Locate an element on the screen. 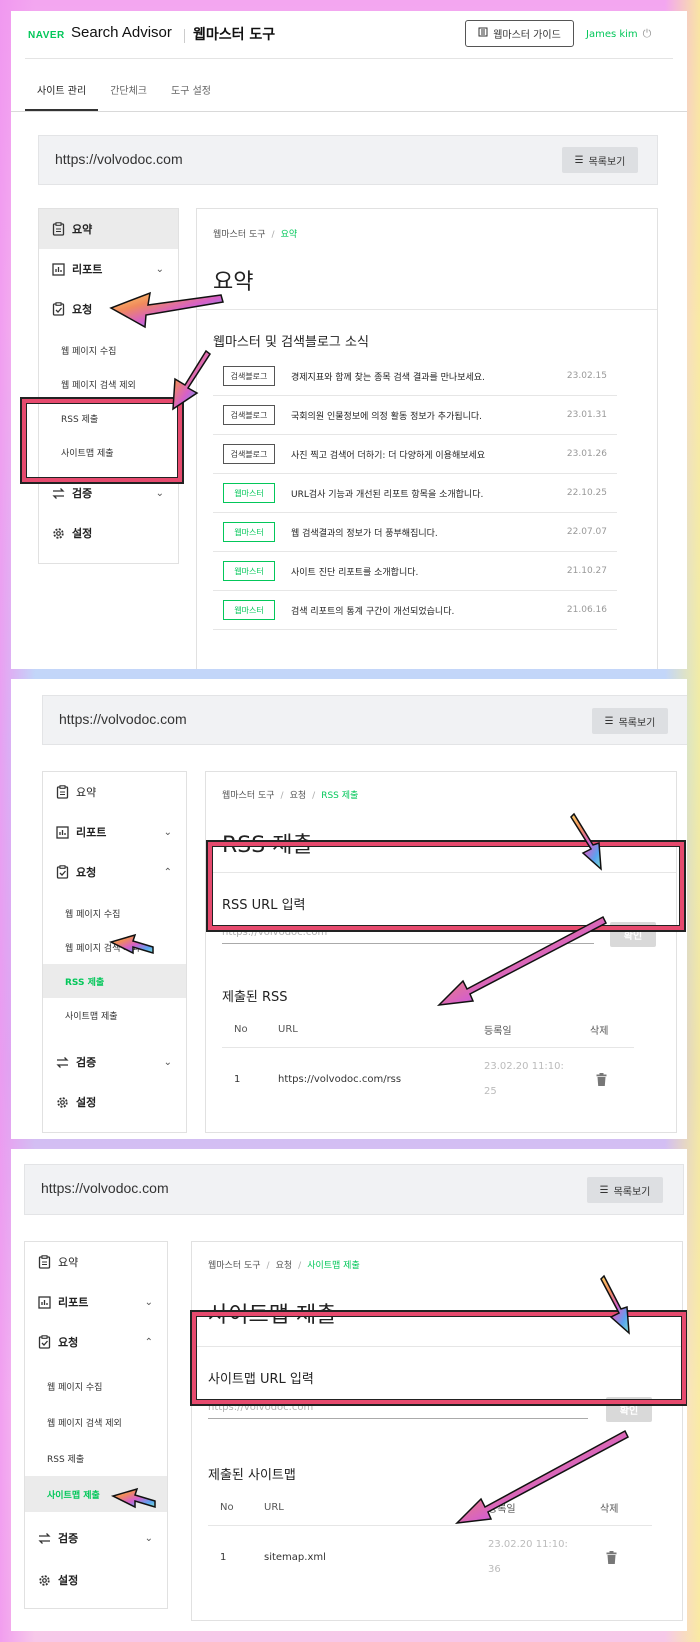 Image resolution: width=700 pixels, height=1642 pixels. swap-icon is located at coordinates (44, 1538).